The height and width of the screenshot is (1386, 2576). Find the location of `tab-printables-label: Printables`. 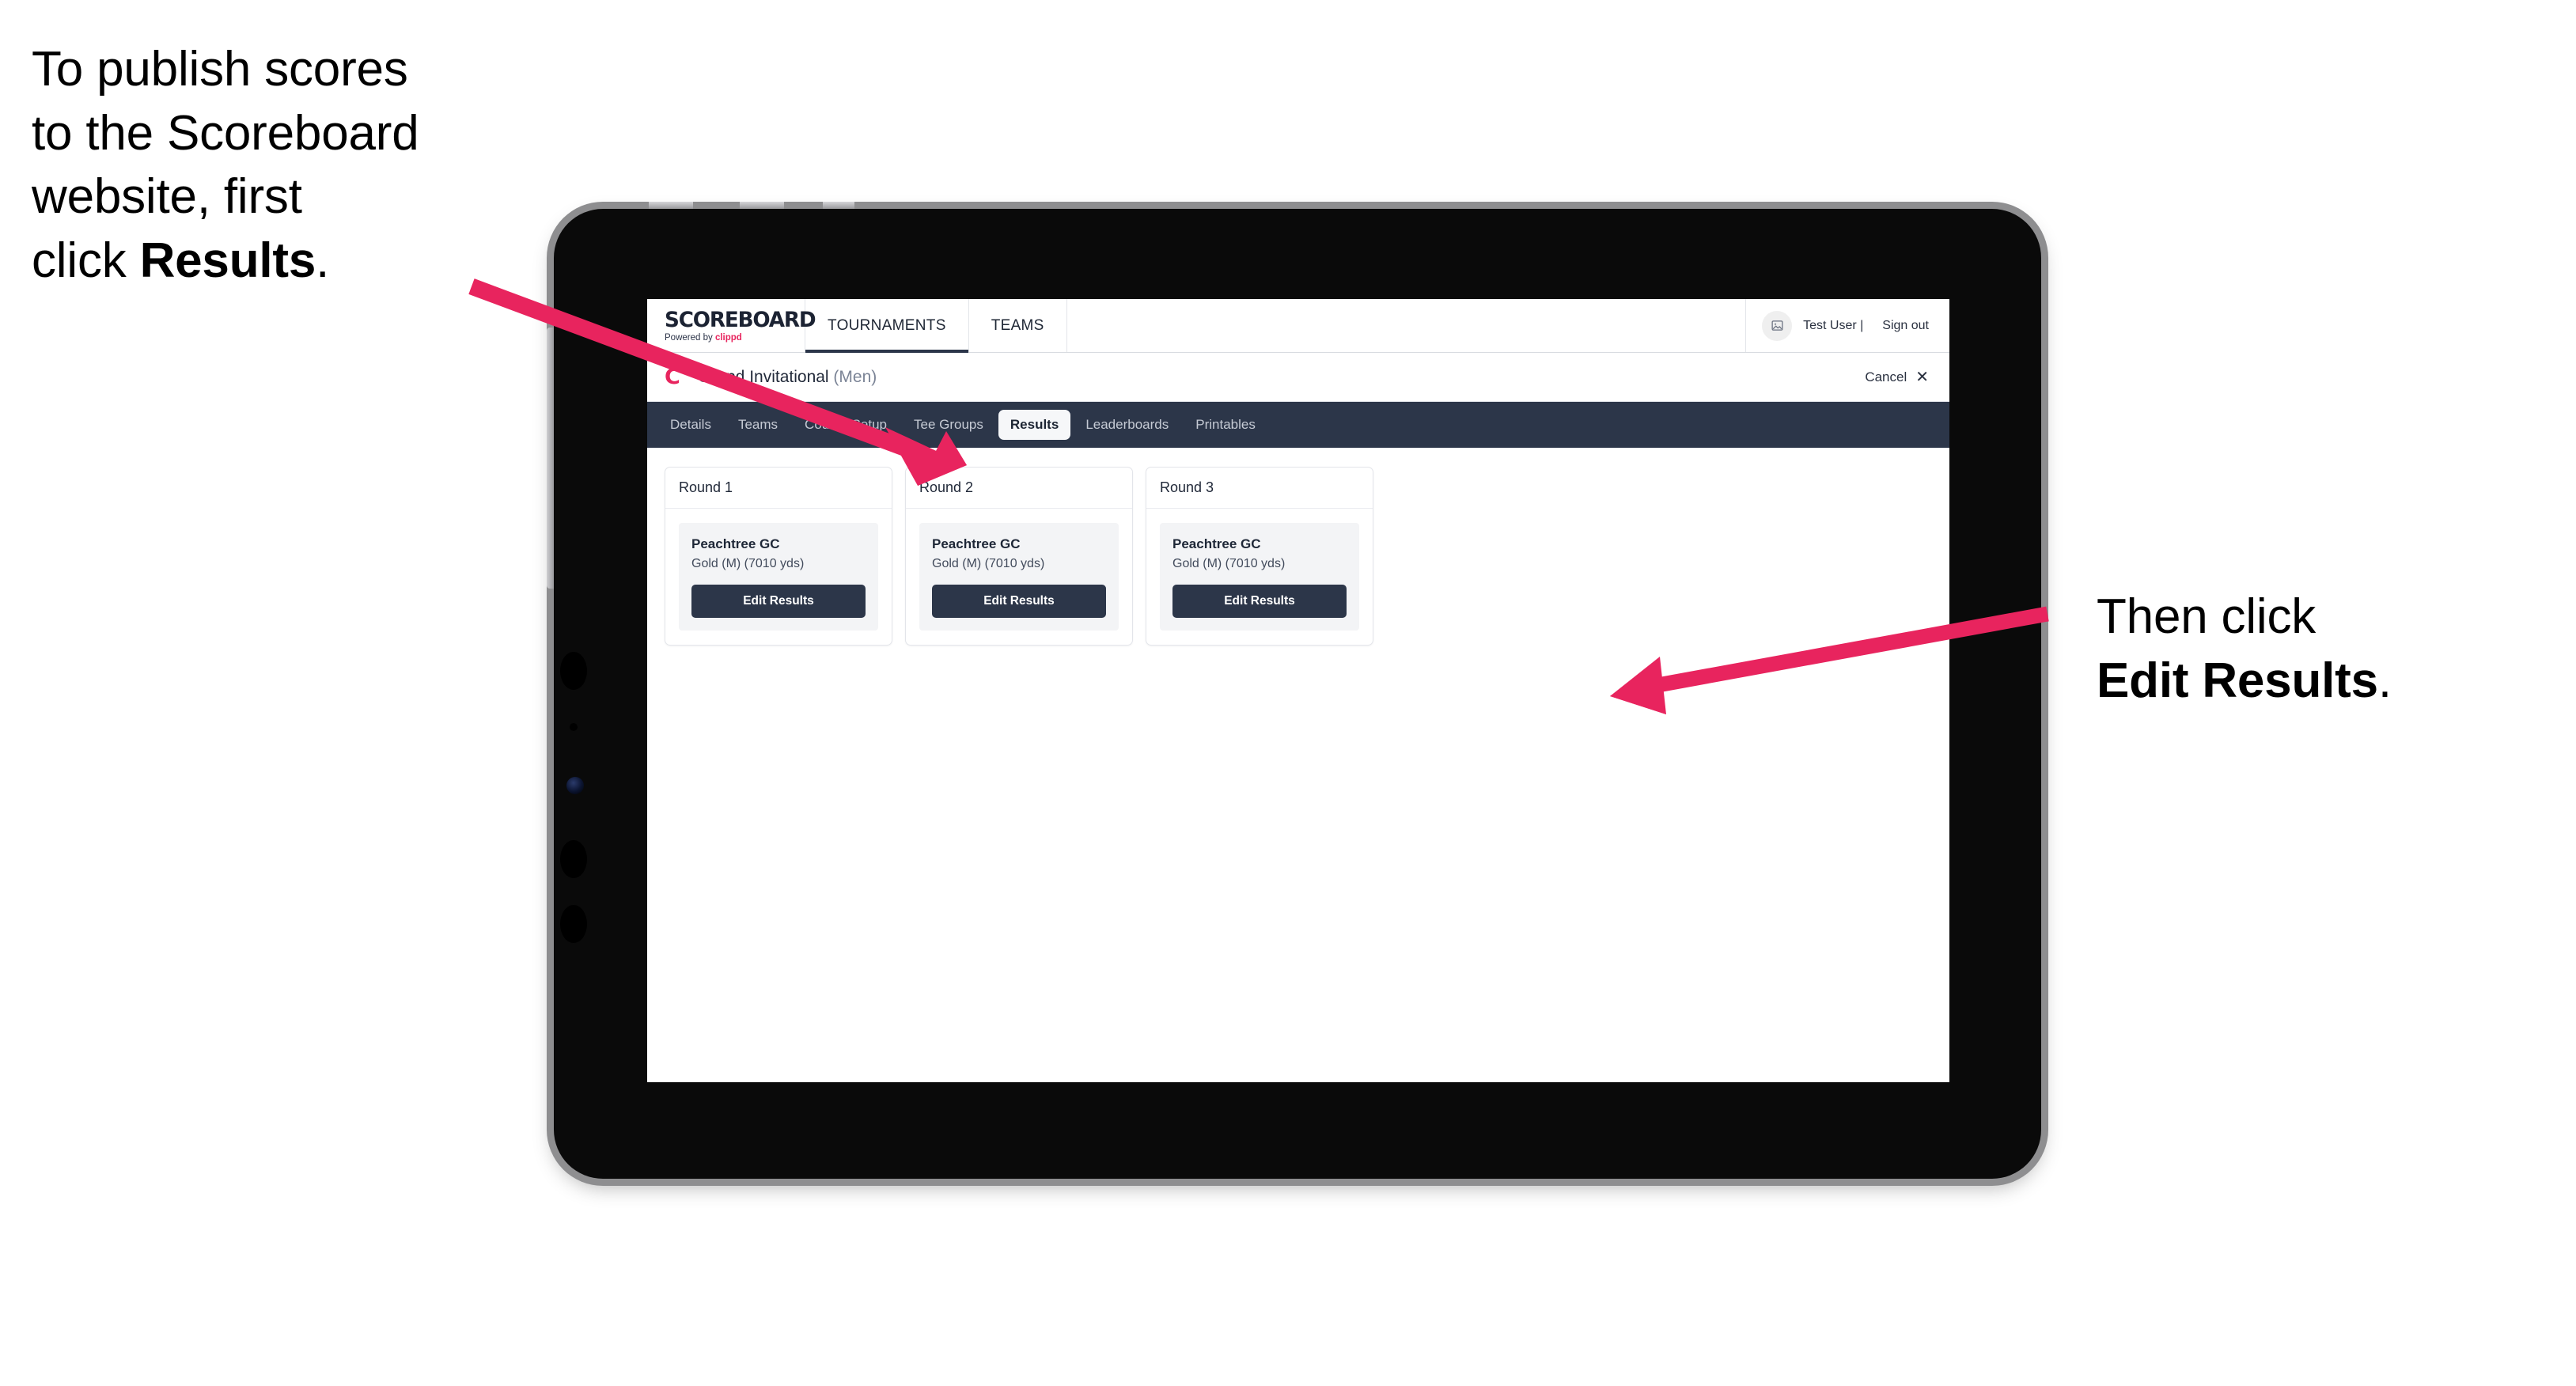

tab-printables-label: Printables is located at coordinates (1225, 425).